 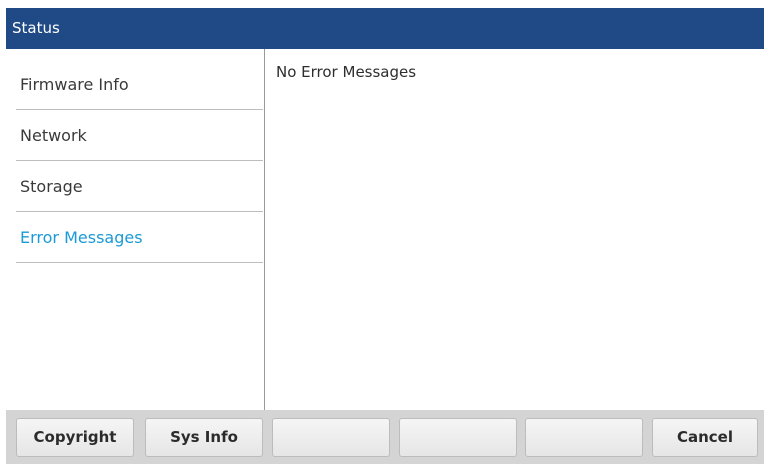 What do you see at coordinates (75, 437) in the screenshot?
I see `copyright-button: Copyright` at bounding box center [75, 437].